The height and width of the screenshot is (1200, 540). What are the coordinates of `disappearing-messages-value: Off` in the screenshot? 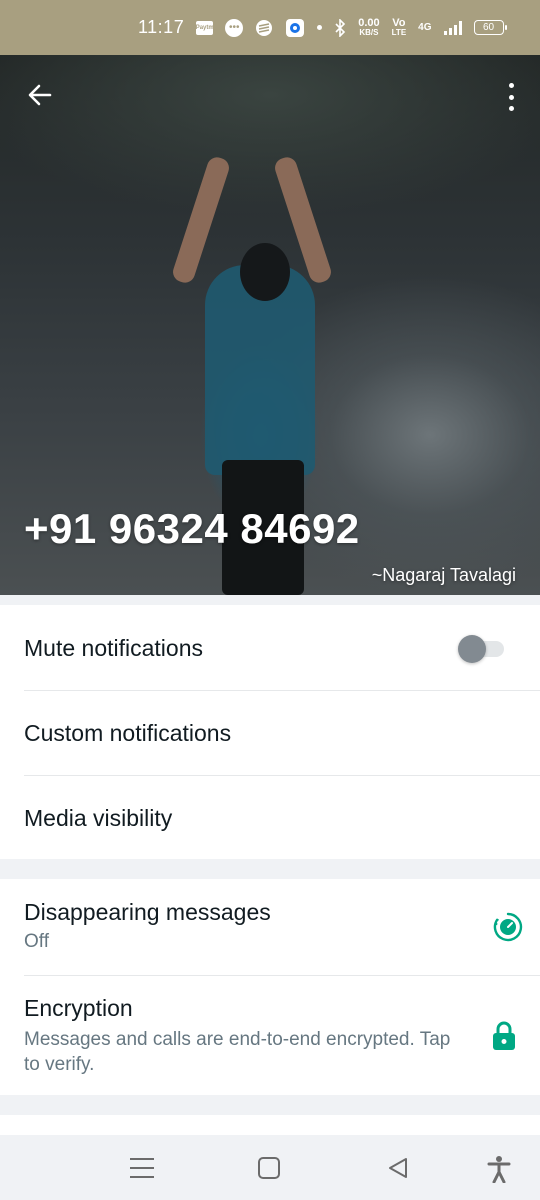 It's located at (36, 941).